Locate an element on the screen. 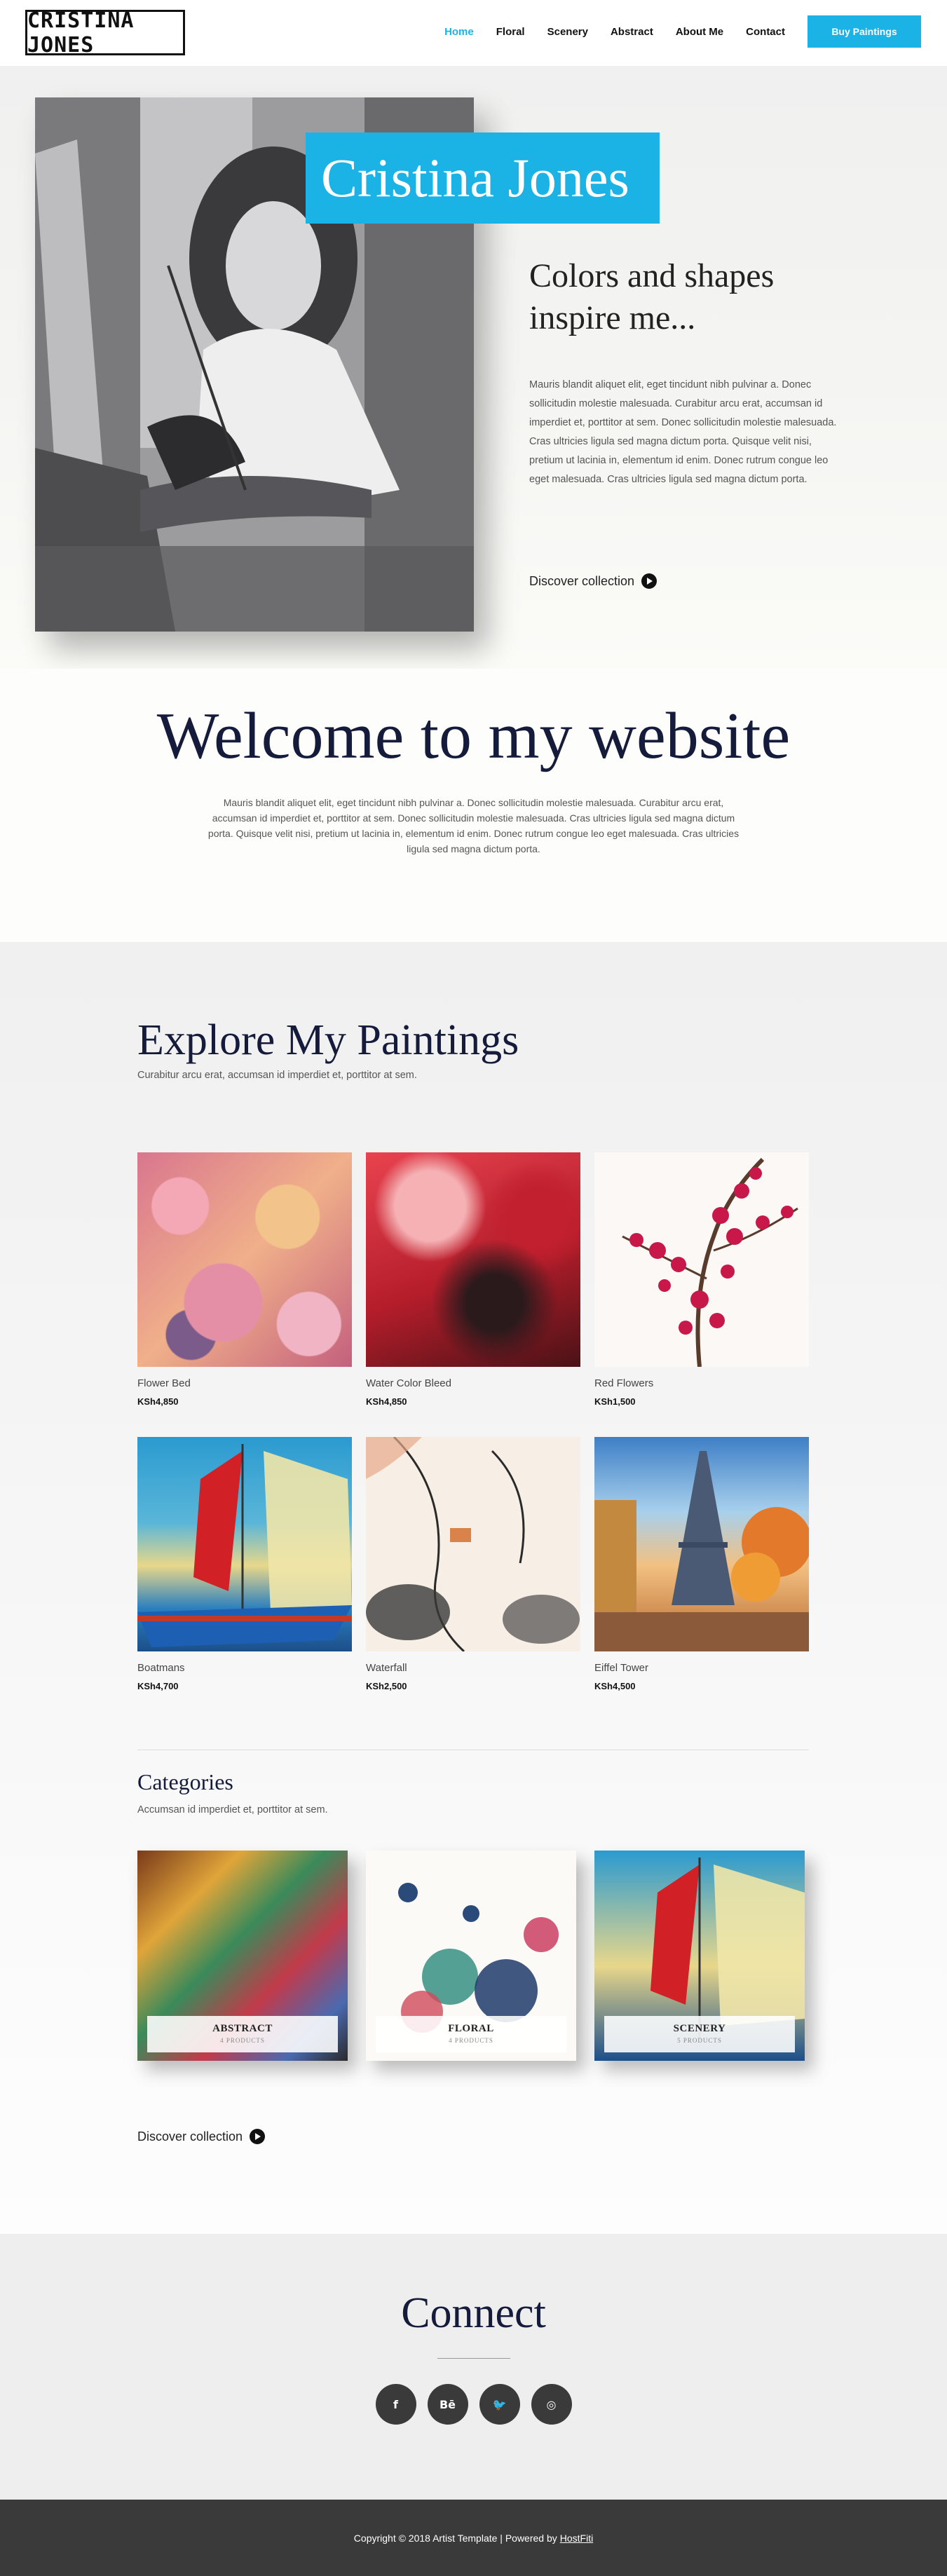  product-card: Eiffel Tower KSh4,500 is located at coordinates (701, 1564).